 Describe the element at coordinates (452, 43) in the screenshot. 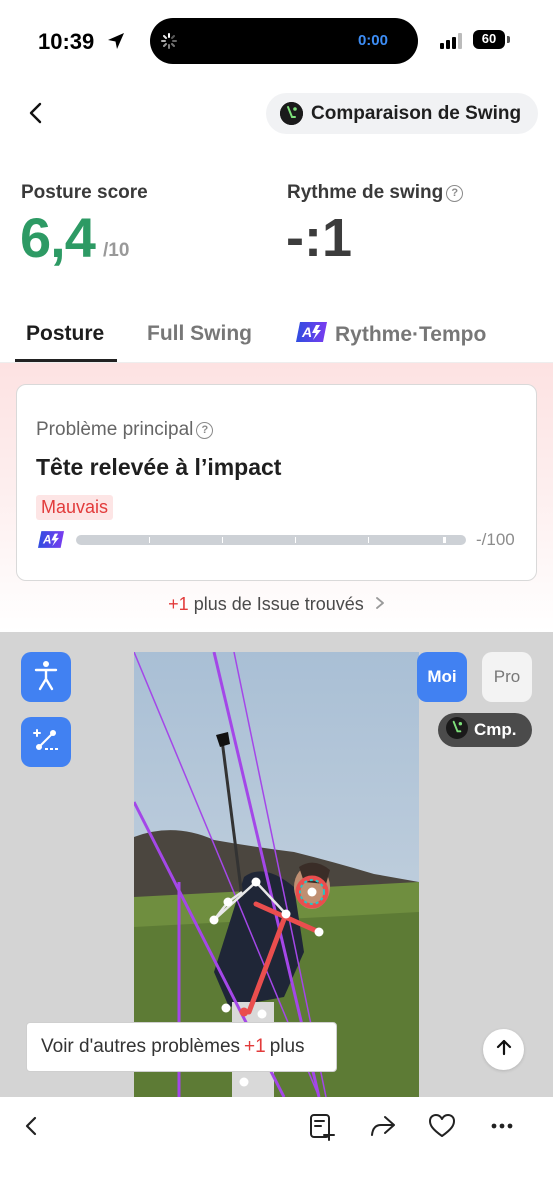

I see `signal-icon` at that location.